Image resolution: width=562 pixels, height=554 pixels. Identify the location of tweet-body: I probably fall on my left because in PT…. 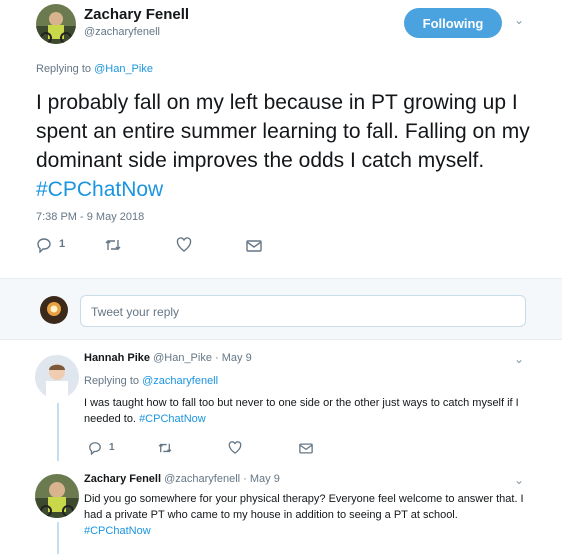
(283, 131).